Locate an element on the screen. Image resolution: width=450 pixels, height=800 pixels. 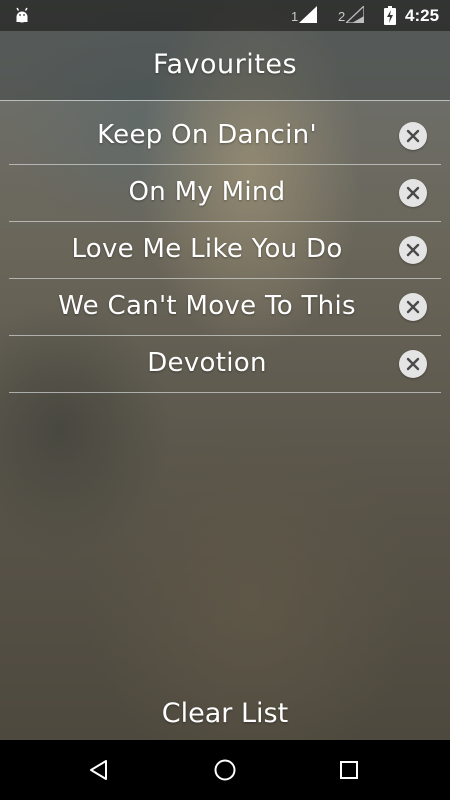
sim2-label: 2 is located at coordinates (342, 16).